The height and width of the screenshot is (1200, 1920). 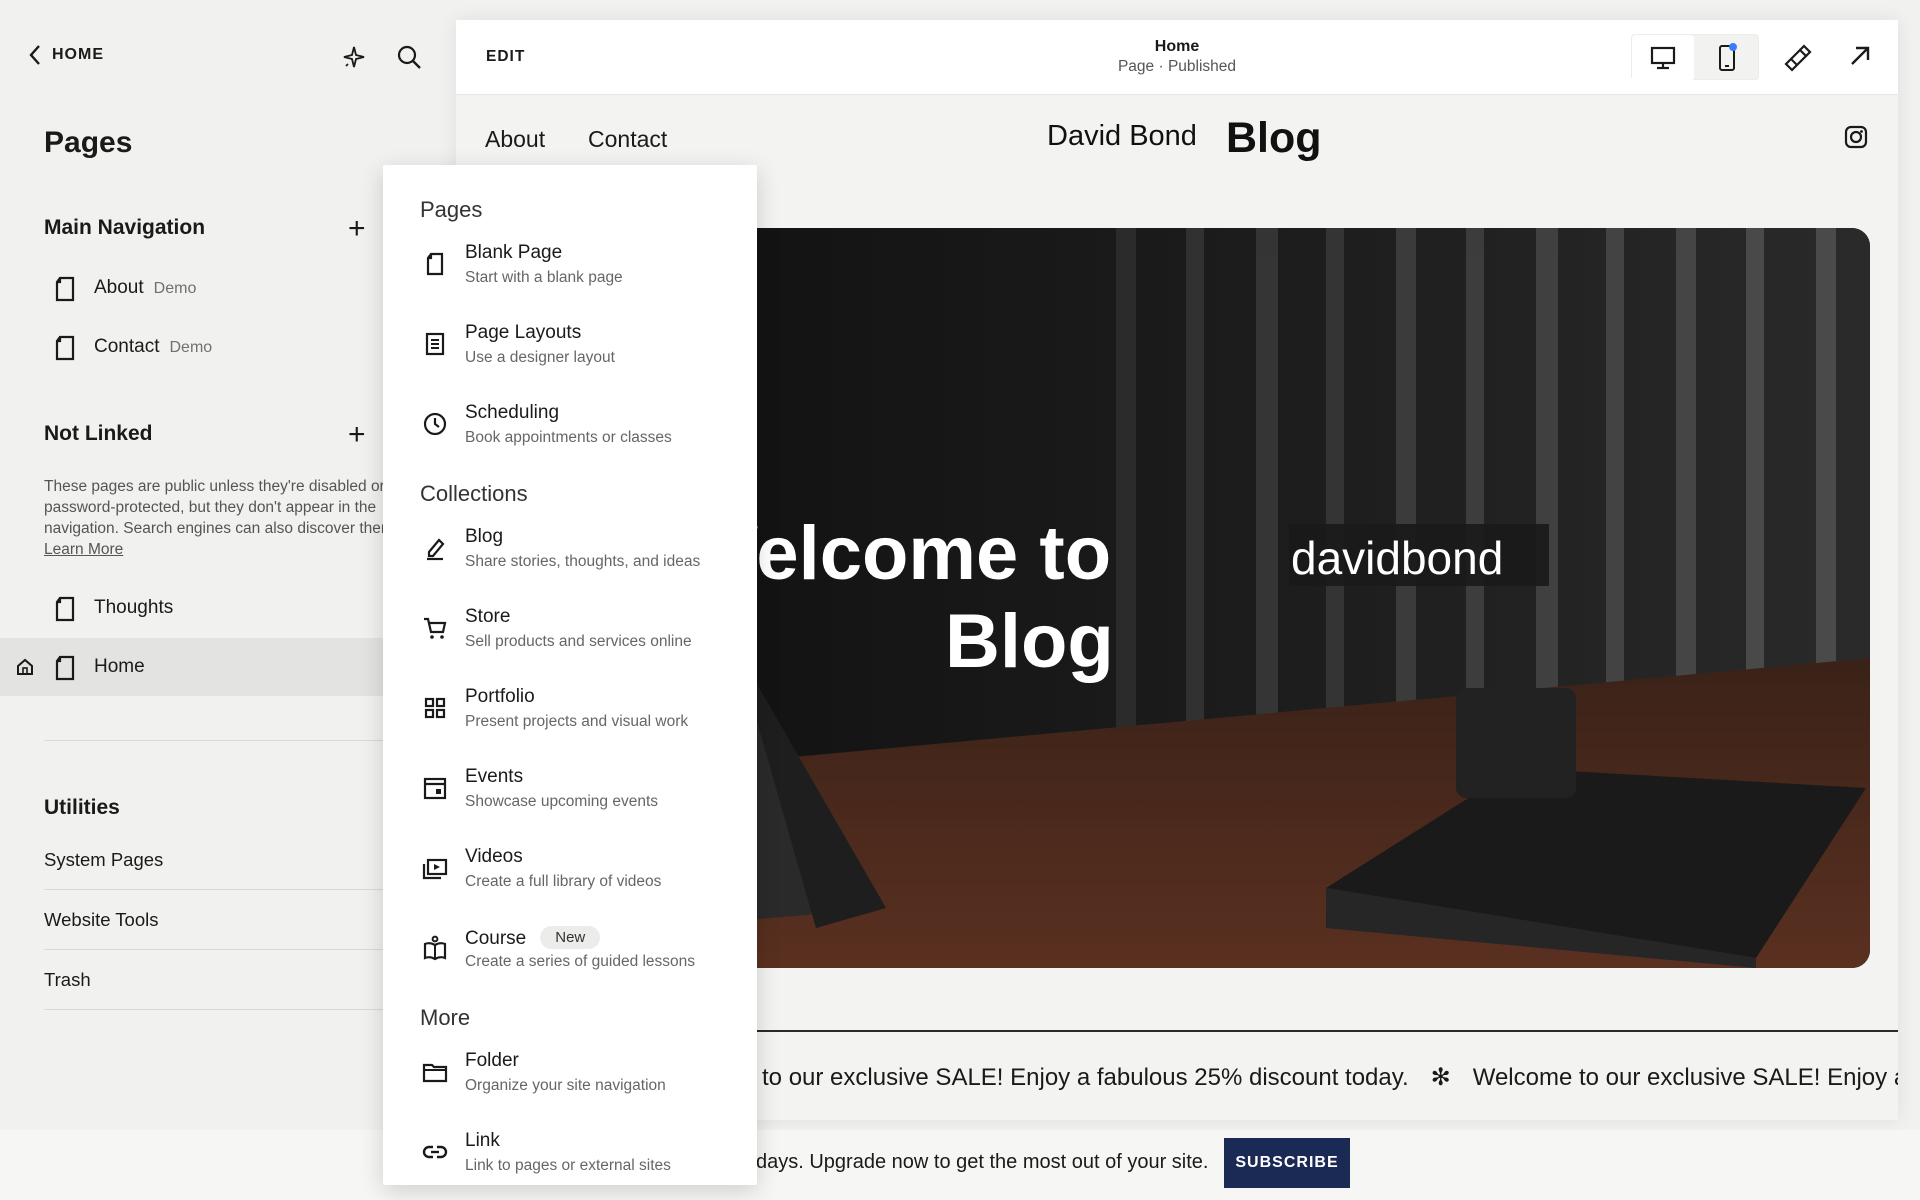 I want to click on page-layouts-icon, so click(x=435, y=344).